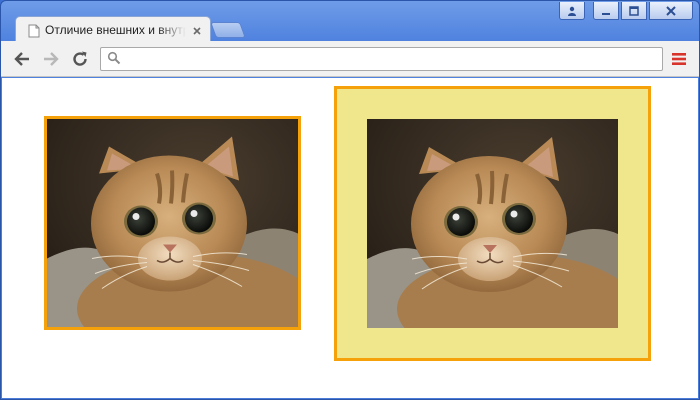 The image size is (700, 400). I want to click on address-bar, so click(381, 59).